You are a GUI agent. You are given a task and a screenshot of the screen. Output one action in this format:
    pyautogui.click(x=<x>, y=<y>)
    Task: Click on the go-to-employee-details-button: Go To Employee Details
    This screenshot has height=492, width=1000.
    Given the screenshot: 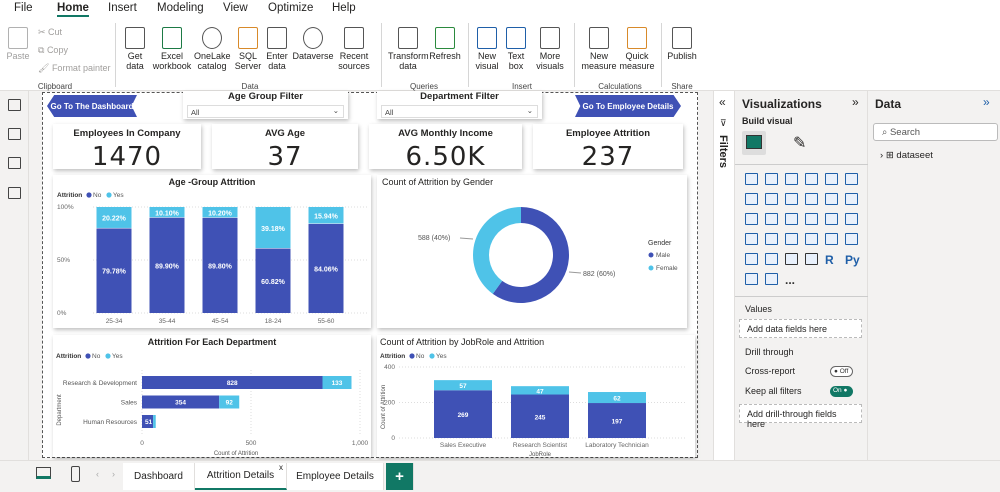 What is the action you would take?
    pyautogui.click(x=628, y=106)
    